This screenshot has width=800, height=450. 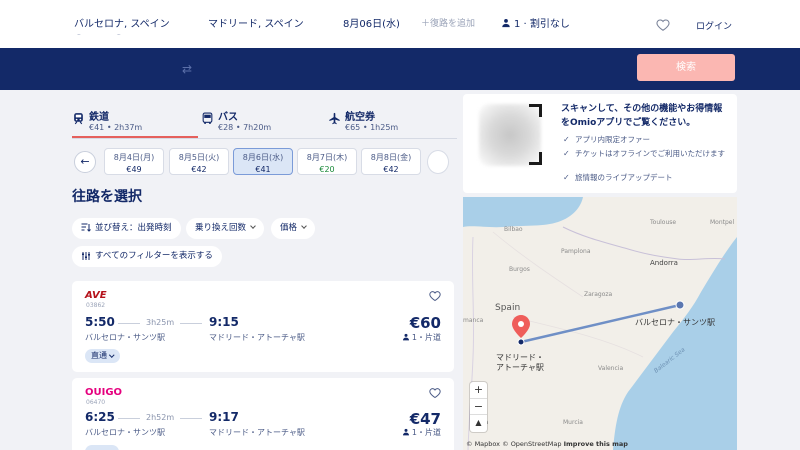 What do you see at coordinates (645, 154) in the screenshot?
I see `promo-item: チケットはオフラインでご利用いただけます` at bounding box center [645, 154].